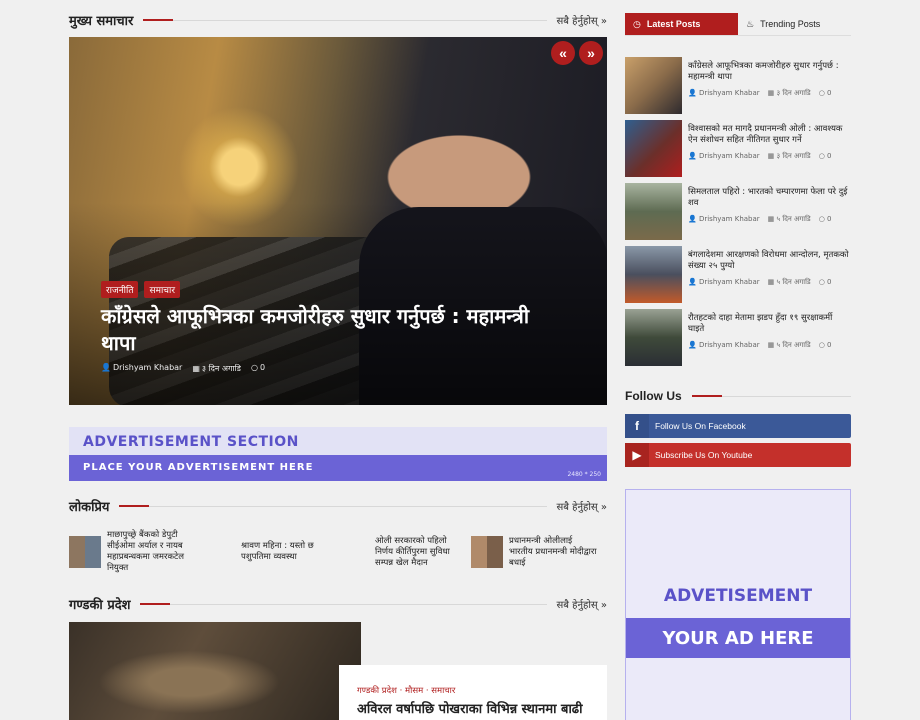 This screenshot has width=920, height=720. What do you see at coordinates (216, 368) in the screenshot?
I see `date-meta: ▦ ३ दिन अगाडि` at bounding box center [216, 368].